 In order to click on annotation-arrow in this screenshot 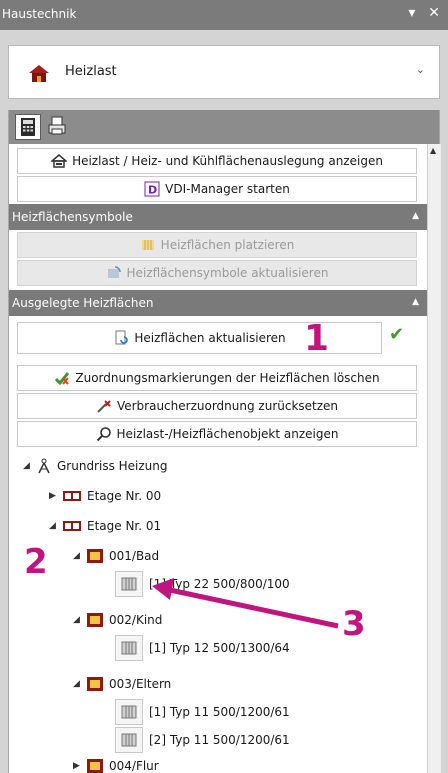, I will do `click(245, 603)`.